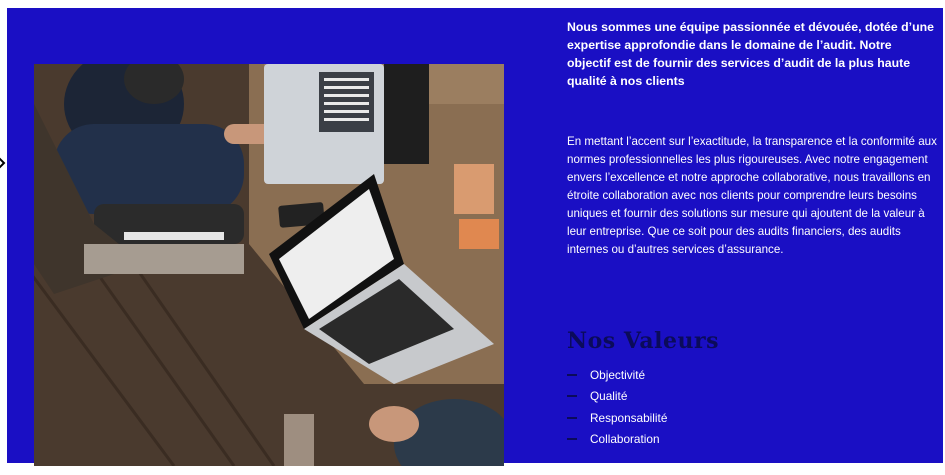 This screenshot has height=475, width=945. Describe the element at coordinates (617, 375) in the screenshot. I see `list-item: Objectivité` at that location.